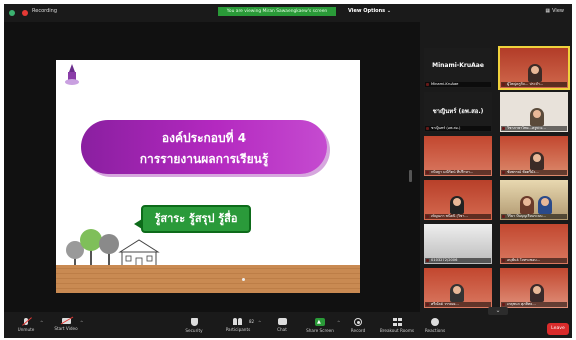 The height and width of the screenshot is (340, 576). I want to click on chat-button: Chat, so click(282, 328).